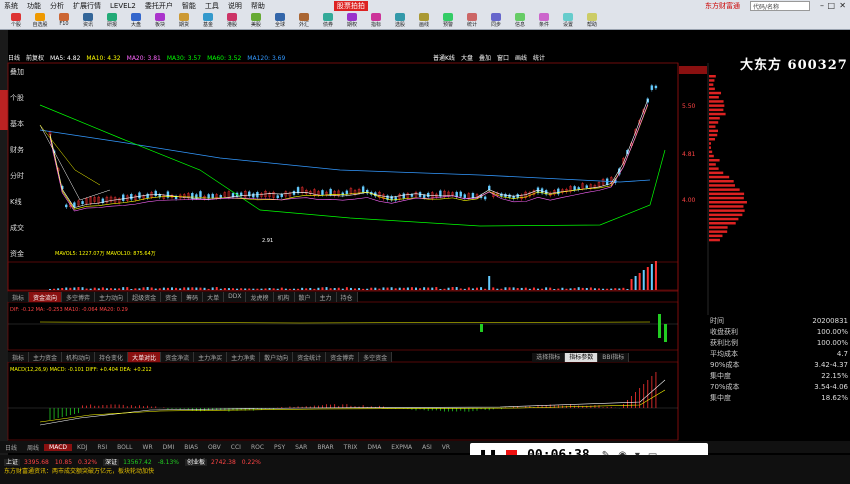 The height and width of the screenshot is (484, 850). I want to click on menu-item: 系统, so click(11, 6).